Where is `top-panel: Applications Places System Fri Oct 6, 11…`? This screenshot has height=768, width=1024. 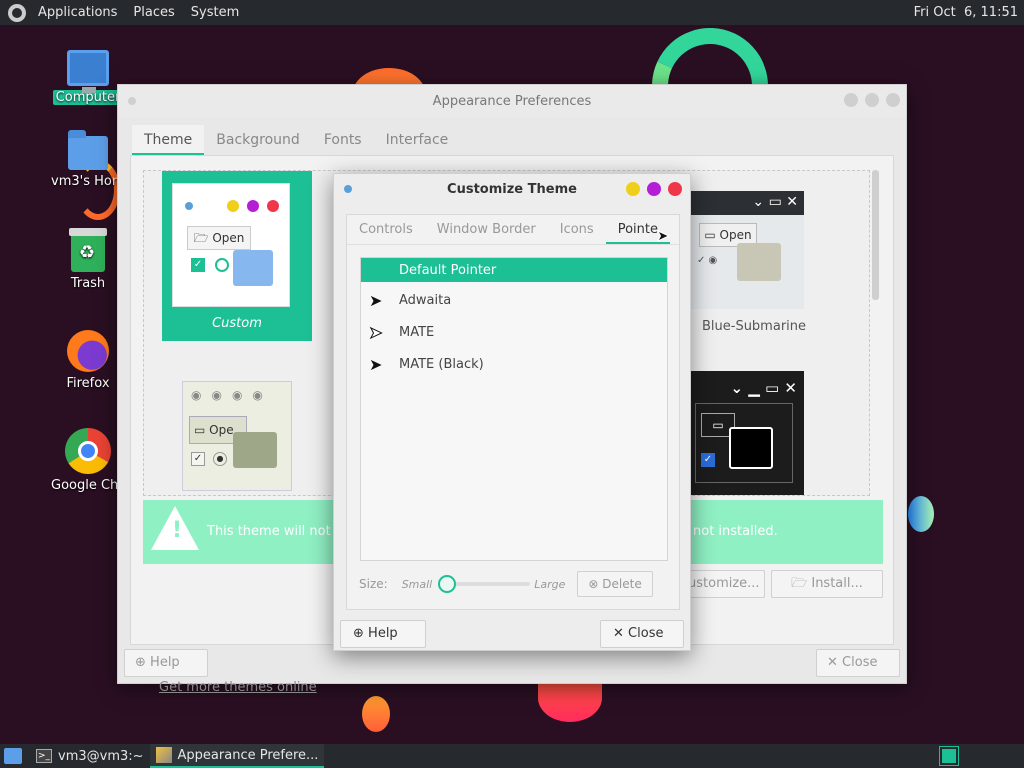
top-panel: Applications Places System Fri Oct 6, 11… is located at coordinates (512, 12).